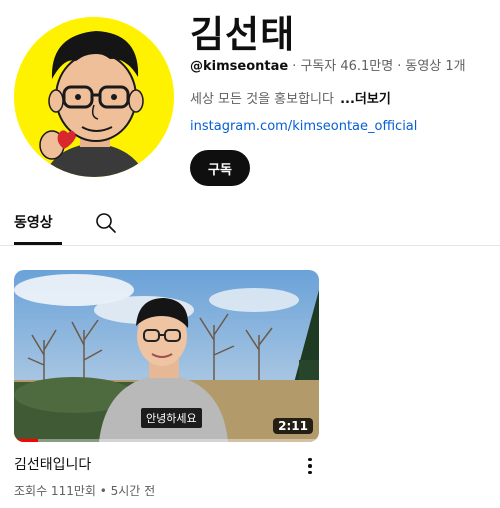 The width and height of the screenshot is (500, 508). I want to click on more-link: ...더보기, so click(365, 99).